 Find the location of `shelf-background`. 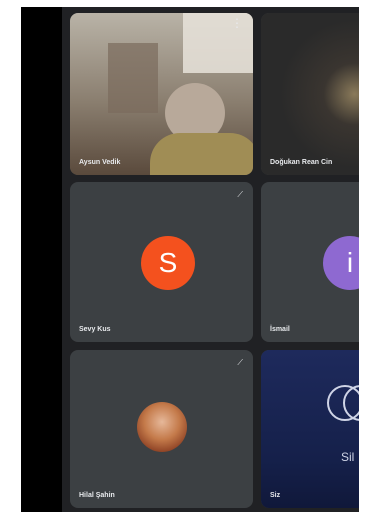

shelf-background is located at coordinates (133, 78).